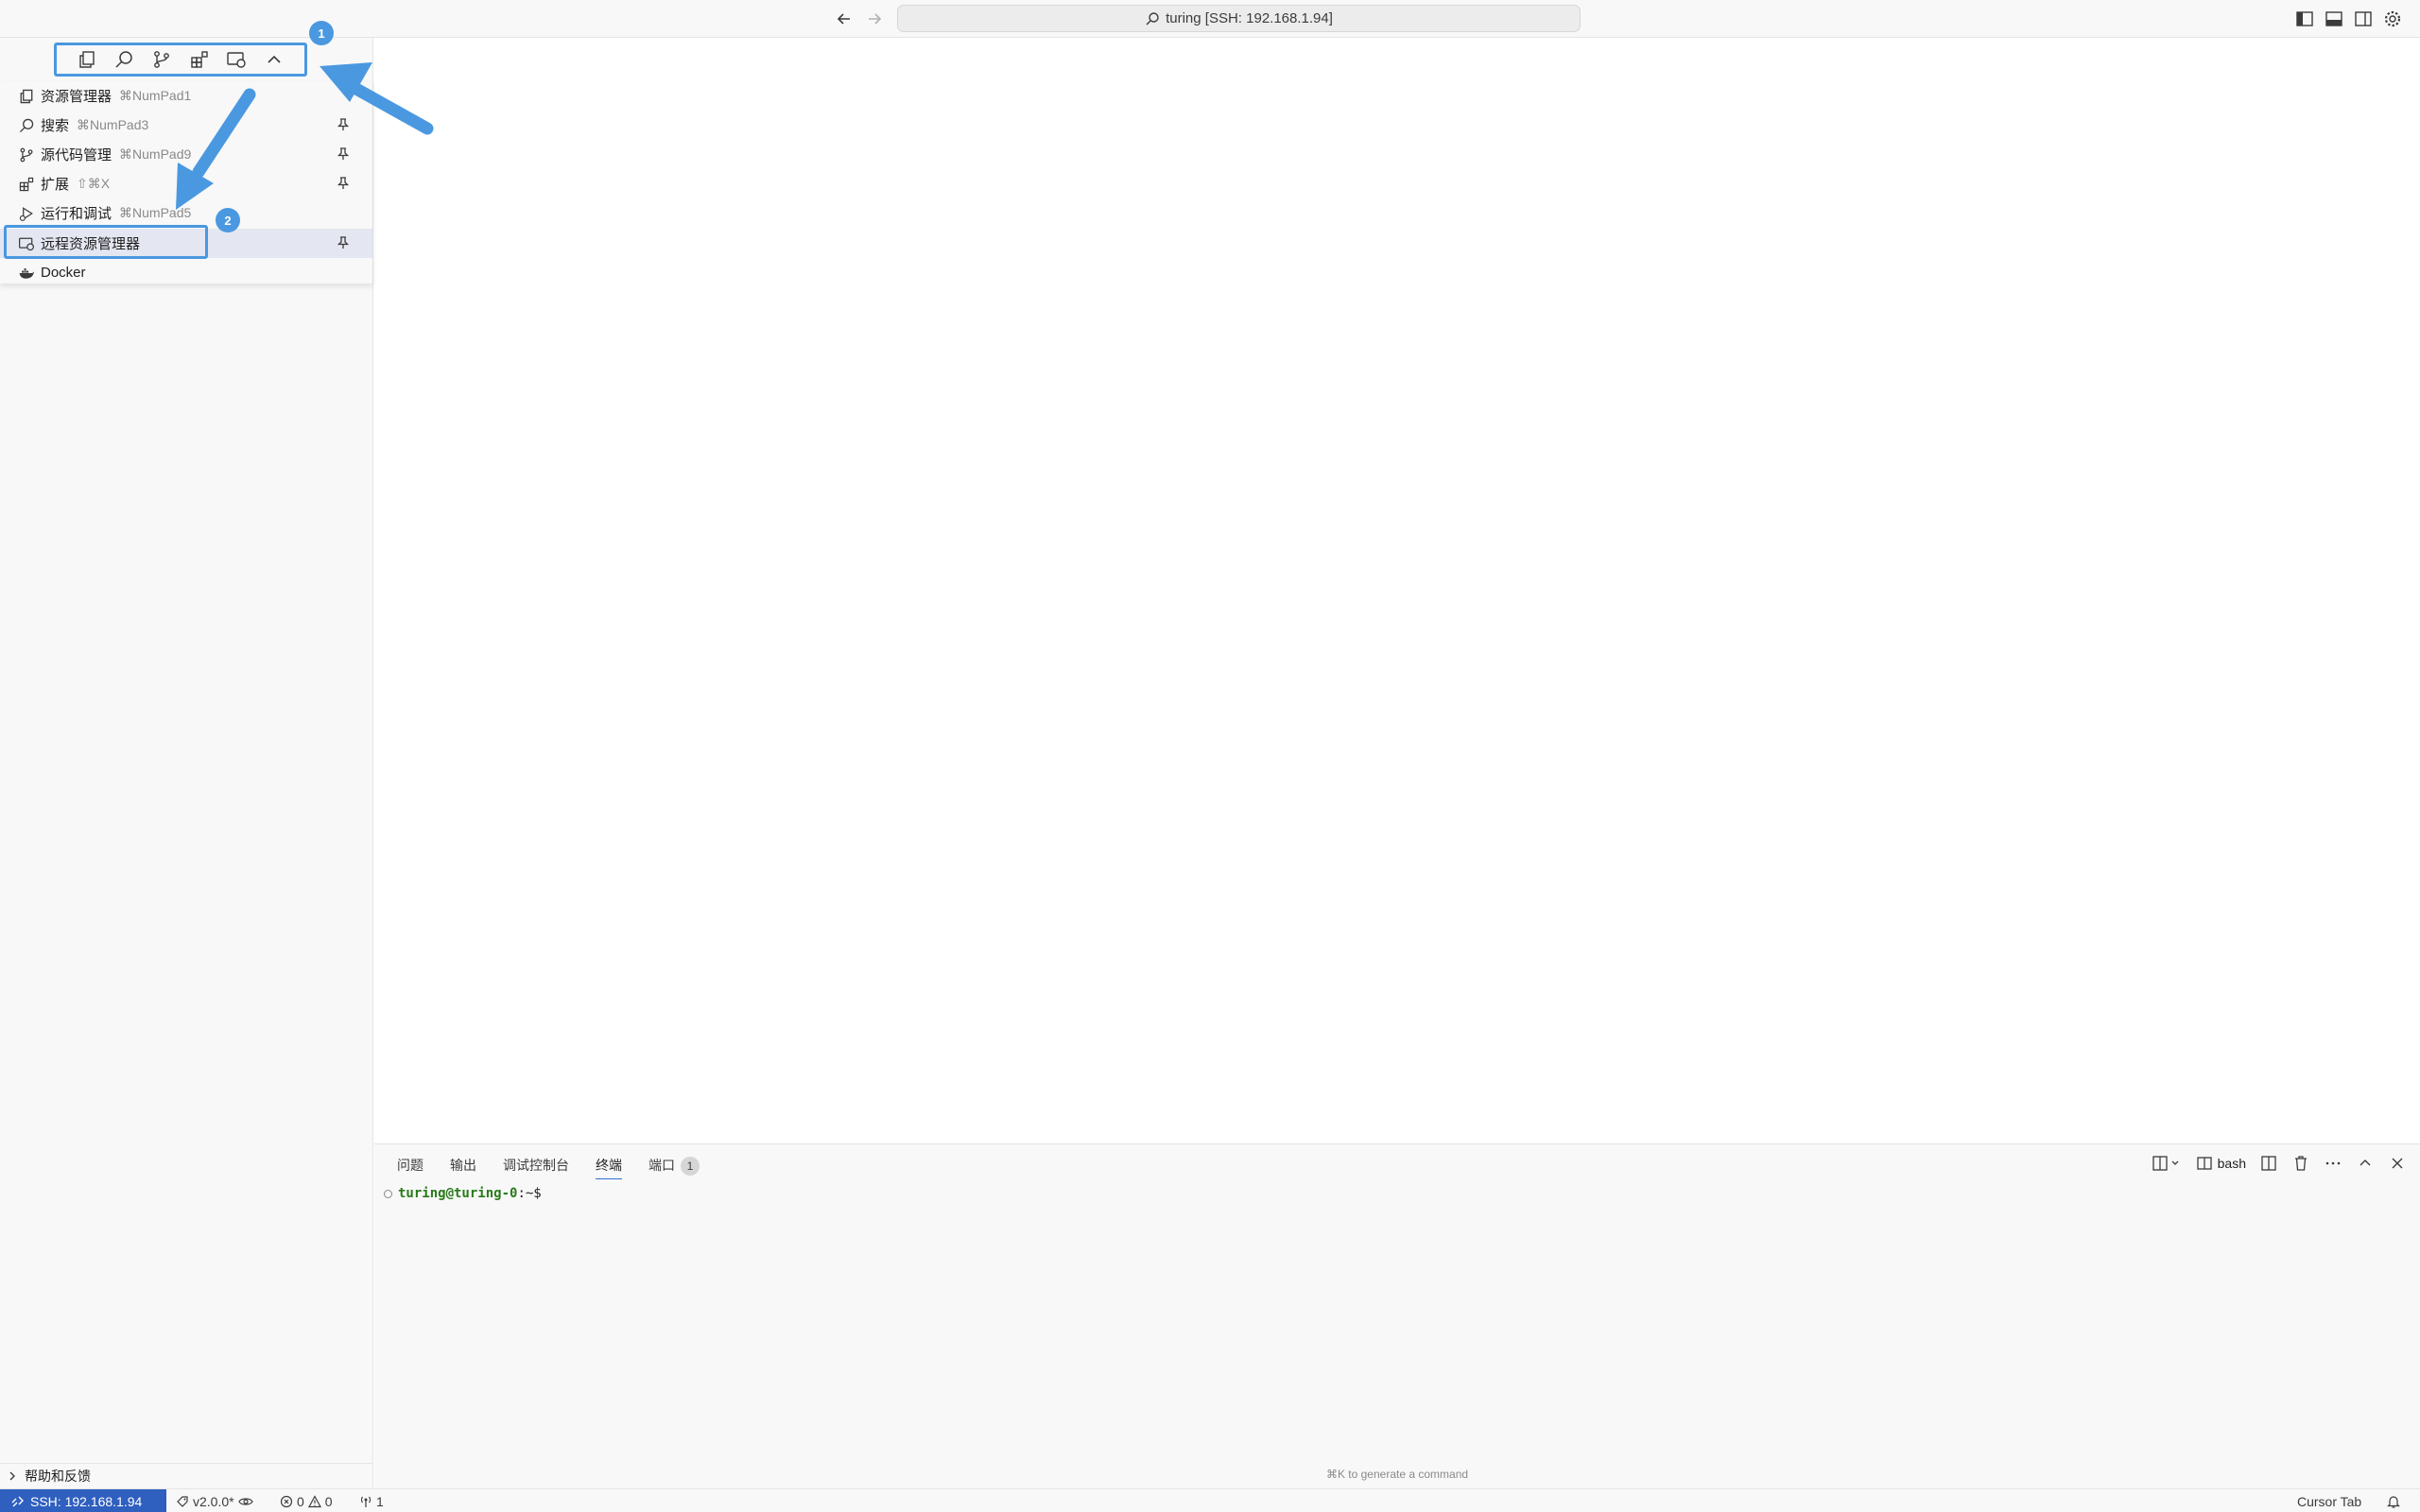 The height and width of the screenshot is (1512, 2420). I want to click on menu-item-label: 扩展, so click(55, 185).